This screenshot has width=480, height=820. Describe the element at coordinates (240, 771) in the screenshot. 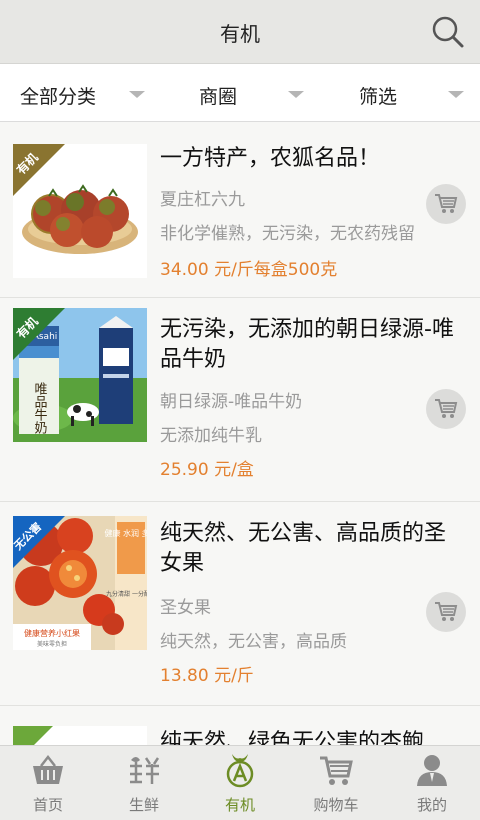

I see `organic-icon` at that location.